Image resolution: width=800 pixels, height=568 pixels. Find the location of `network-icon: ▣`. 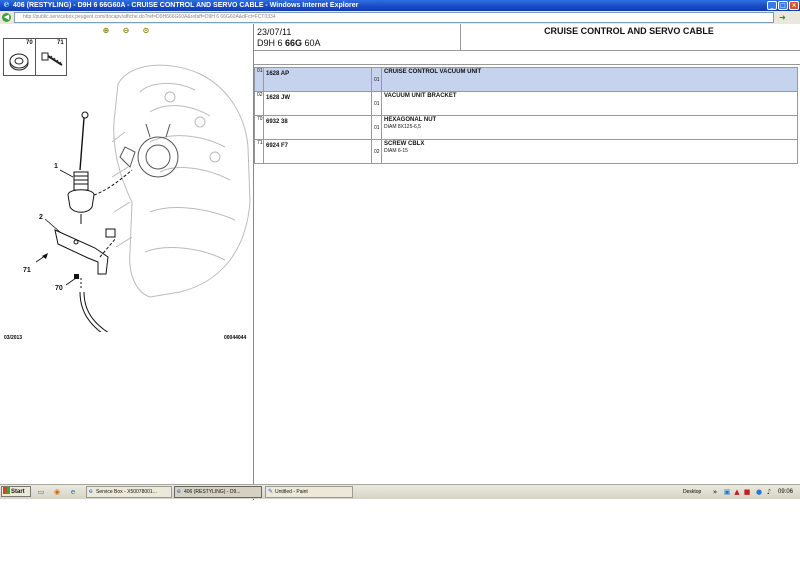

network-icon: ▣ is located at coordinates (727, 492).